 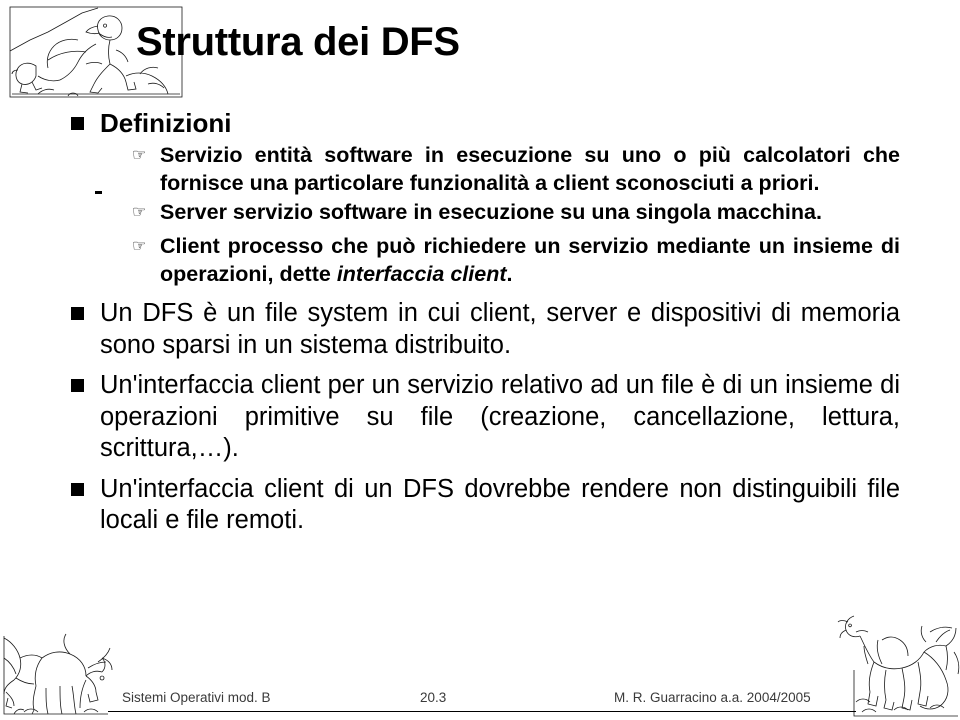 I want to click on scan-artifact-mark, so click(x=98, y=192).